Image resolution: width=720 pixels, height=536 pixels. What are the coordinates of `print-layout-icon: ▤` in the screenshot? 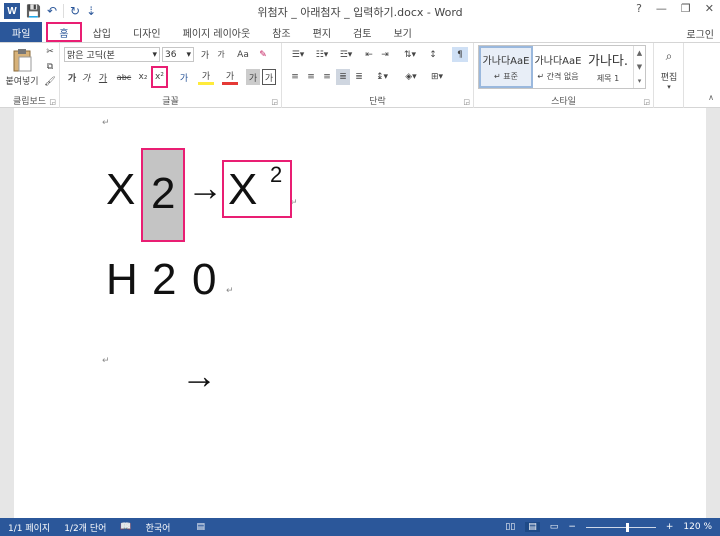 It's located at (532, 527).